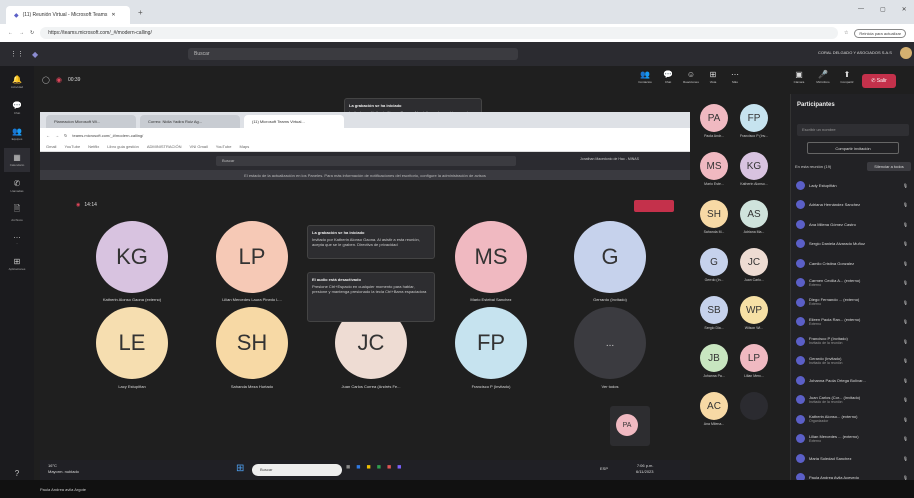  I want to click on side-tile-avatar: JB, so click(714, 358).